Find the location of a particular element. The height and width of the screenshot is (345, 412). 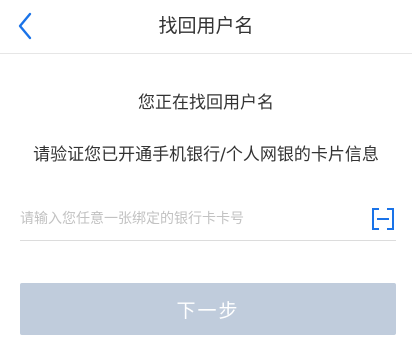

page-title: 找回用户名 is located at coordinates (206, 26).